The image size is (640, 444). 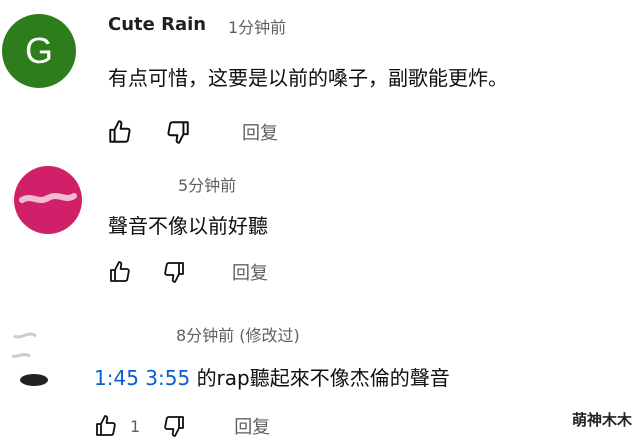 I want to click on timestamp-link: 1:45, so click(x=116, y=378).